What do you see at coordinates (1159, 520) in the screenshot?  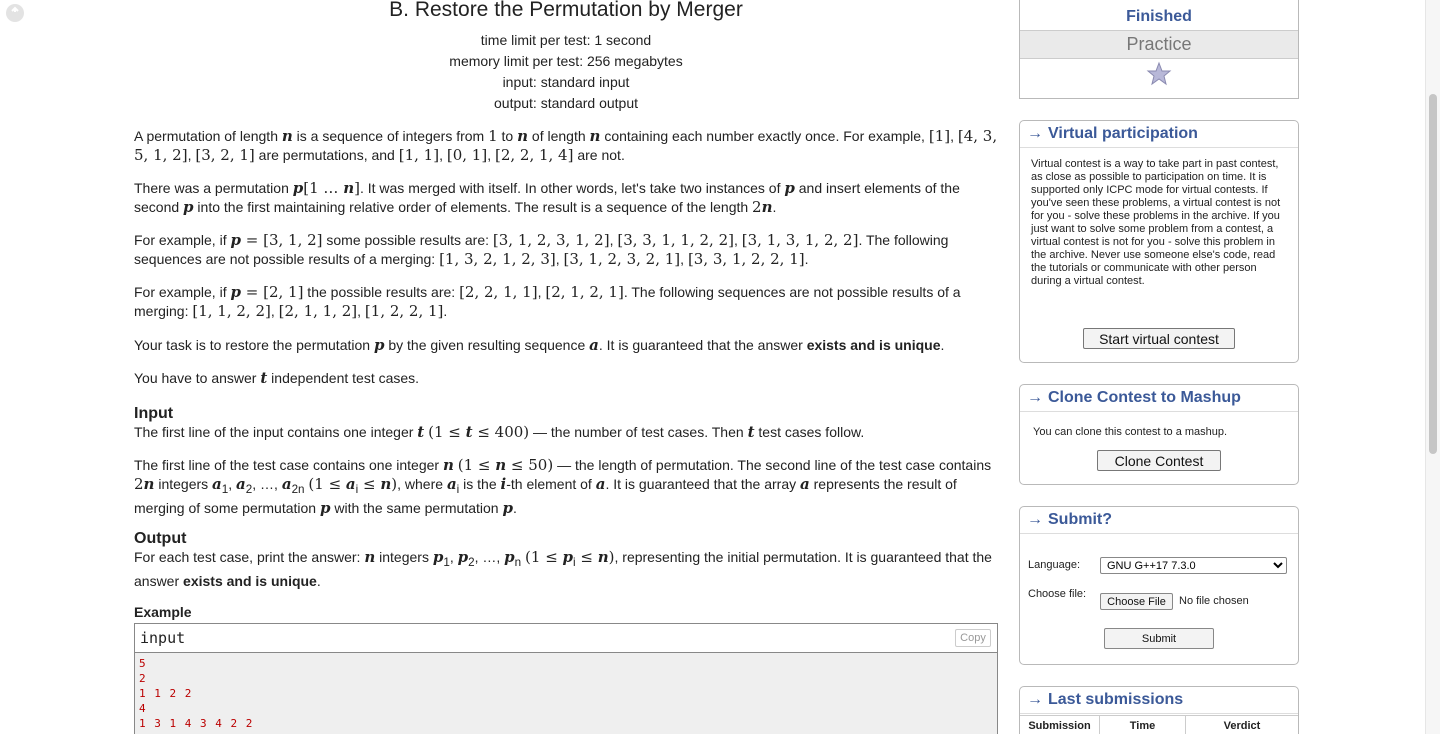 I see `submit-title: → Submit?` at bounding box center [1159, 520].